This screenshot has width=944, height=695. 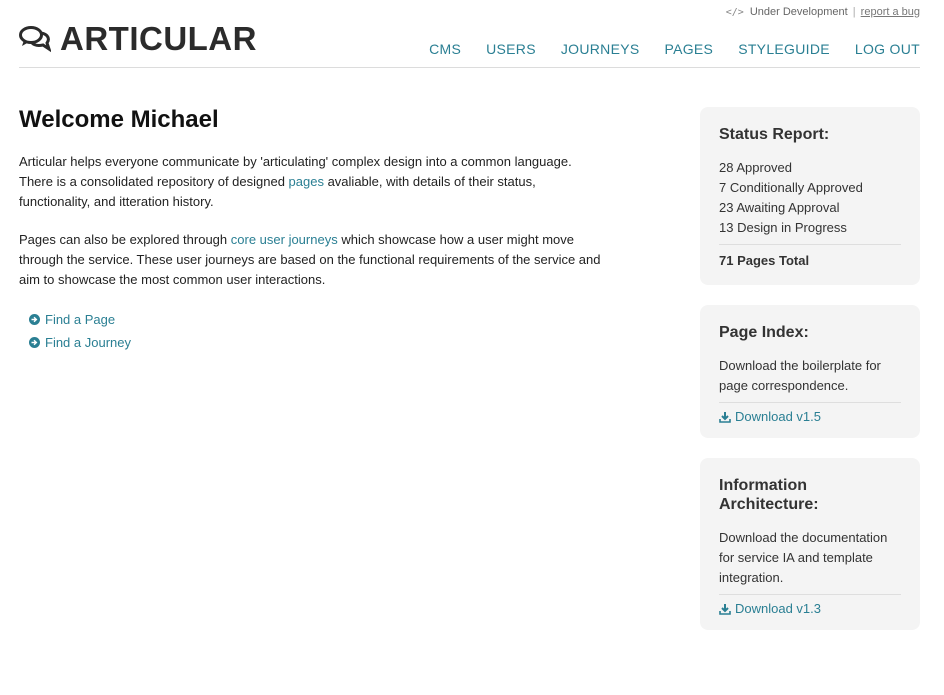 I want to click on find-journey-label: Find a Journey, so click(x=88, y=342).